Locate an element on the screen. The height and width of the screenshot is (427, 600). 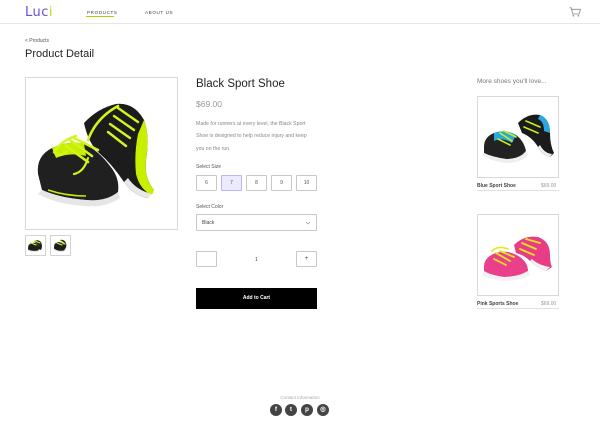
nav-active-underline is located at coordinates (100, 17).